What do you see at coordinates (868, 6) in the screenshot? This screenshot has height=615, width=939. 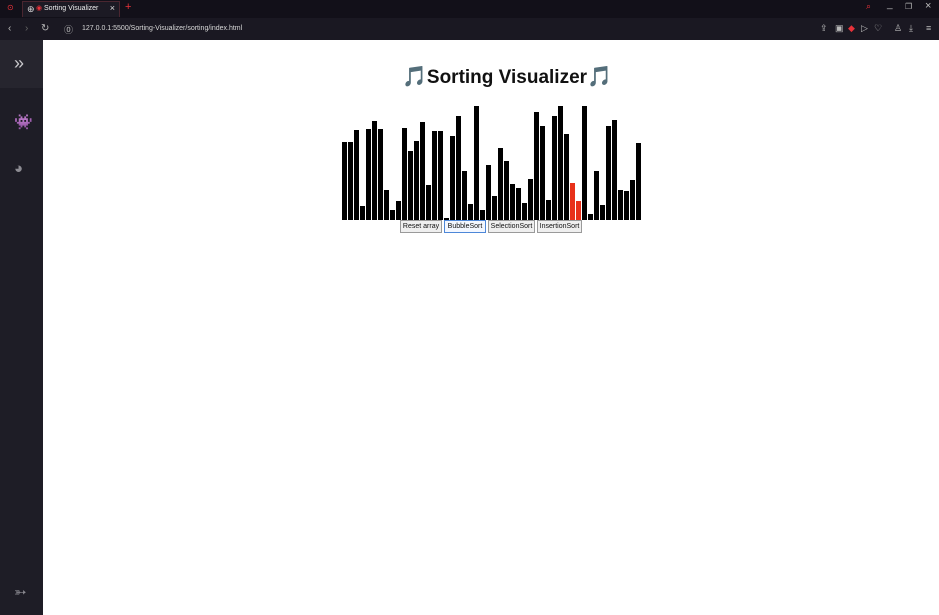 I see `search-icon: ⌕` at bounding box center [868, 6].